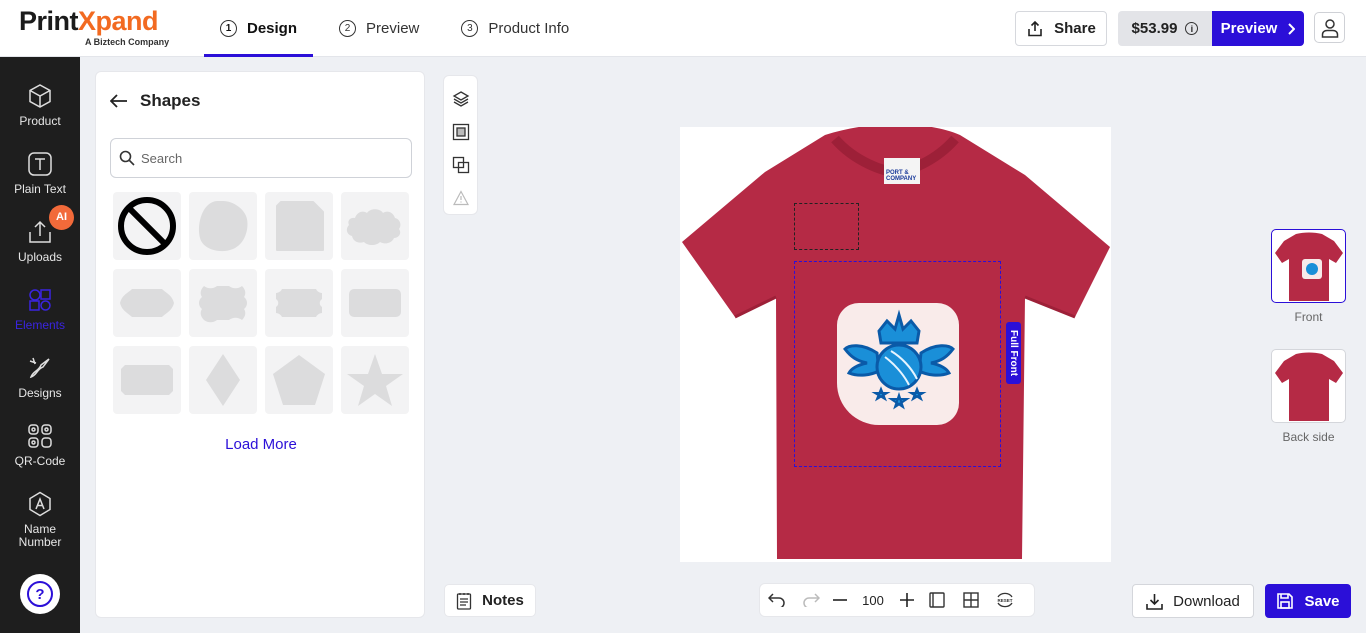 This screenshot has height=633, width=1366. Describe the element at coordinates (271, 158) in the screenshot. I see `search-input` at that location.